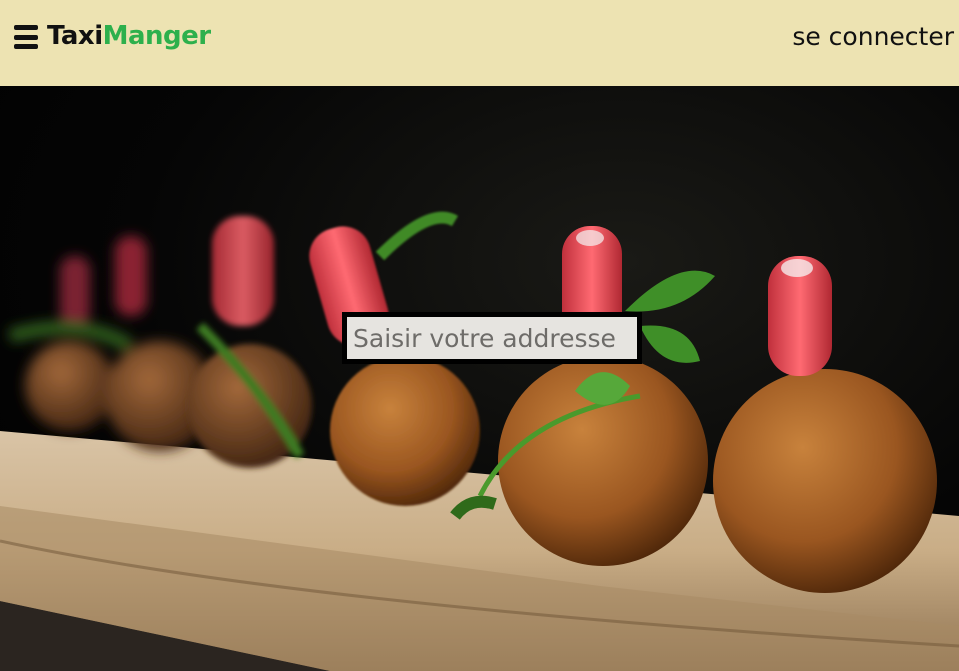 Image resolution: width=959 pixels, height=671 pixels. I want to click on hamburger-menu-icon, so click(26, 37).